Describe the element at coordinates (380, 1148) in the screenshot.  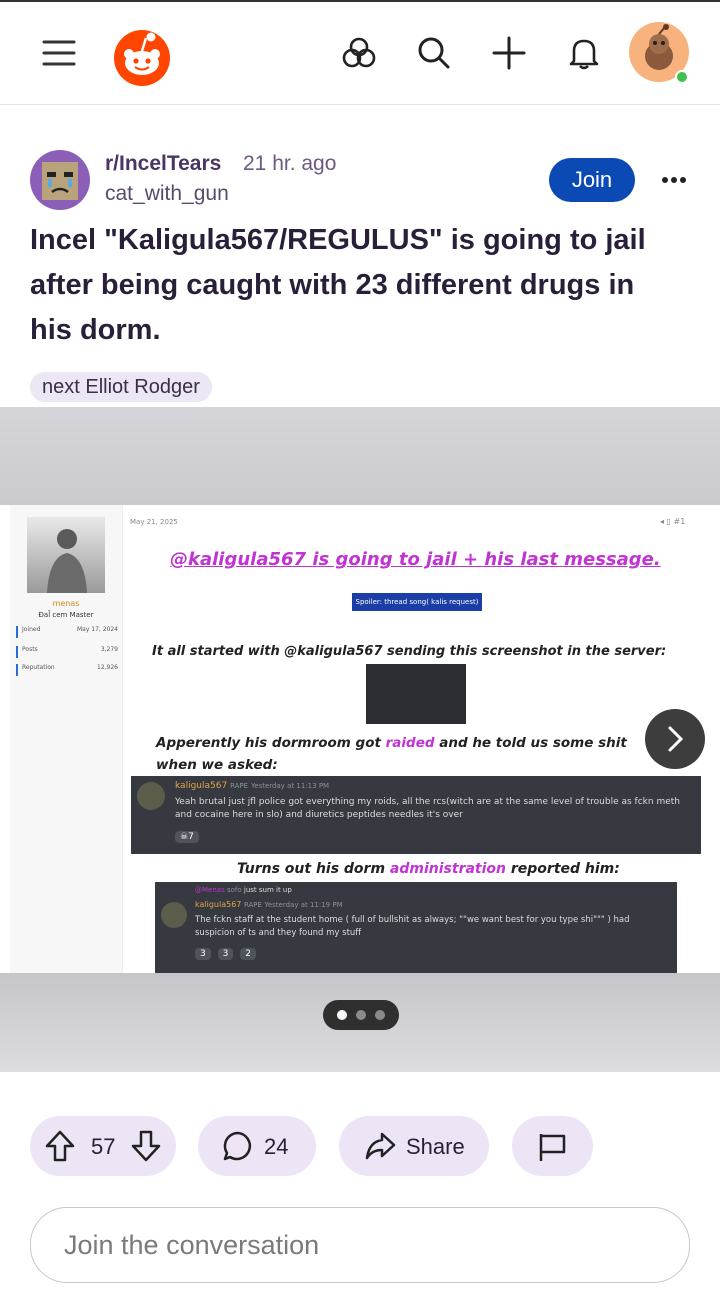
I see `share-icon` at that location.